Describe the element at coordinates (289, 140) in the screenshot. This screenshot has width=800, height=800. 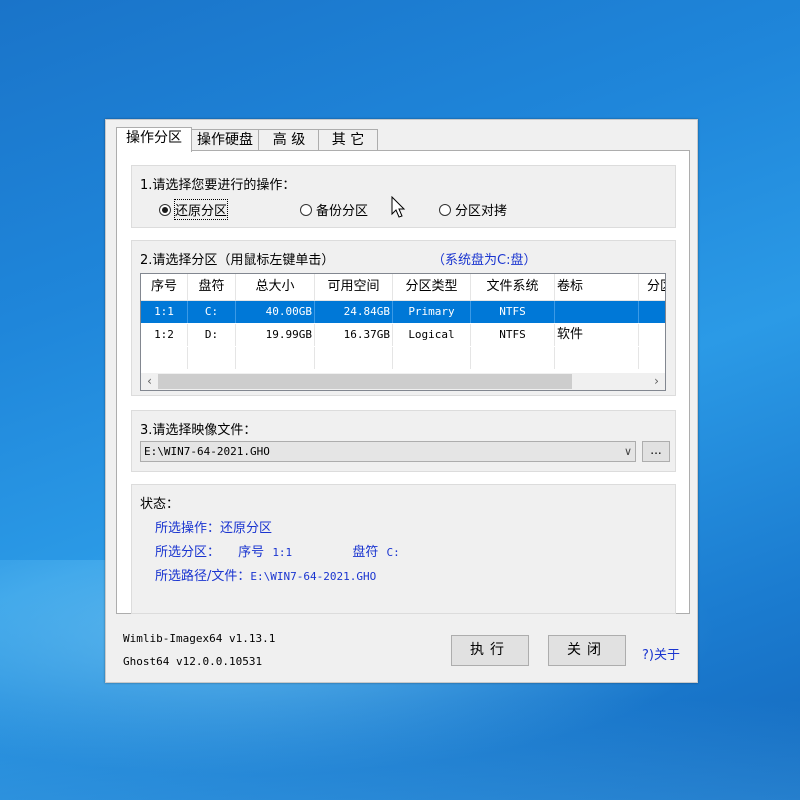
I see `tab-advanced: 高 级` at that location.